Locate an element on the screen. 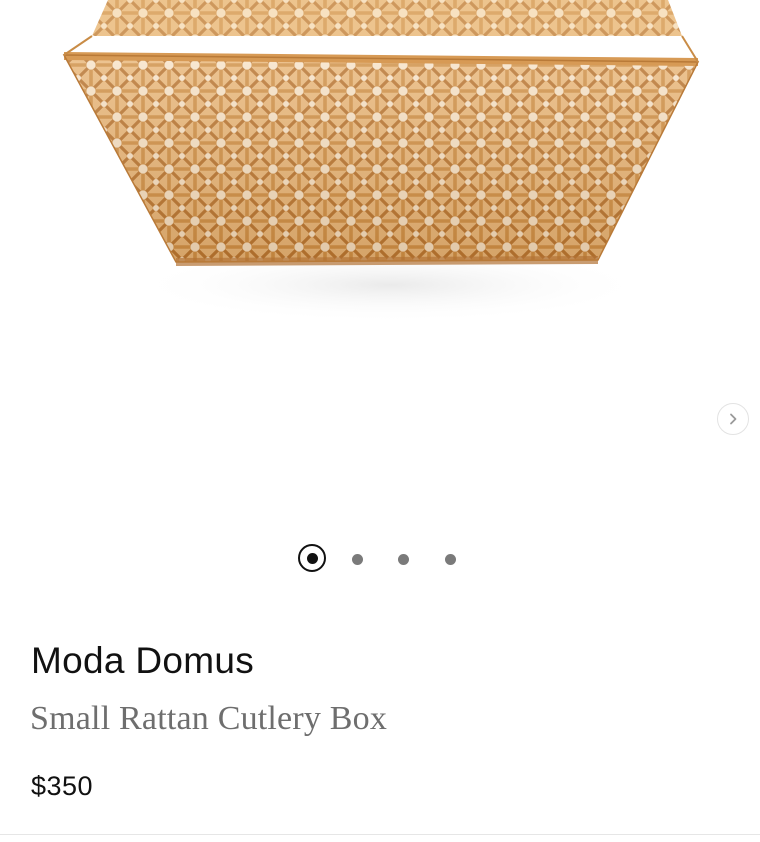 This screenshot has height=842, width=760. divider is located at coordinates (380, 834).